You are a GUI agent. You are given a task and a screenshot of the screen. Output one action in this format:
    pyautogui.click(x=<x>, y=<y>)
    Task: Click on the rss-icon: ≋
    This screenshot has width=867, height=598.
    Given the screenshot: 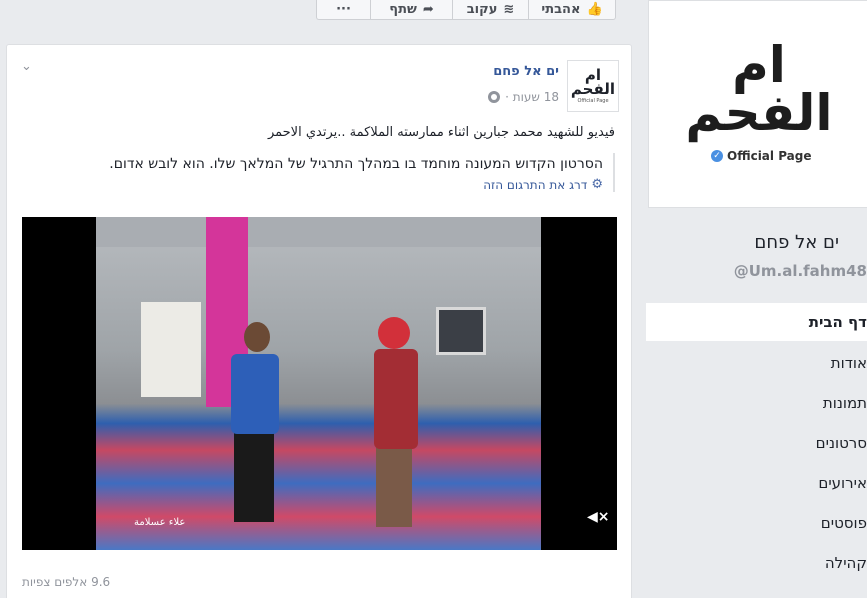 What is the action you would take?
    pyautogui.click(x=509, y=9)
    